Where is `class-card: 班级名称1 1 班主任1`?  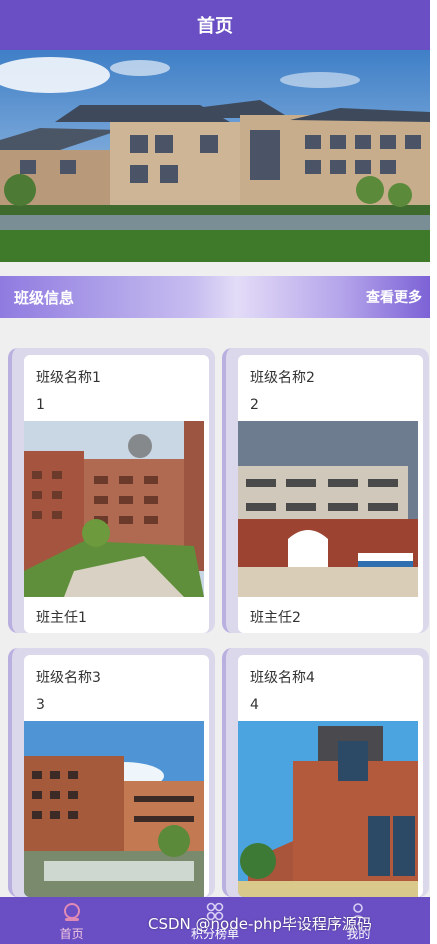
class-card: 班级名称1 1 班主任1 is located at coordinates (111, 490).